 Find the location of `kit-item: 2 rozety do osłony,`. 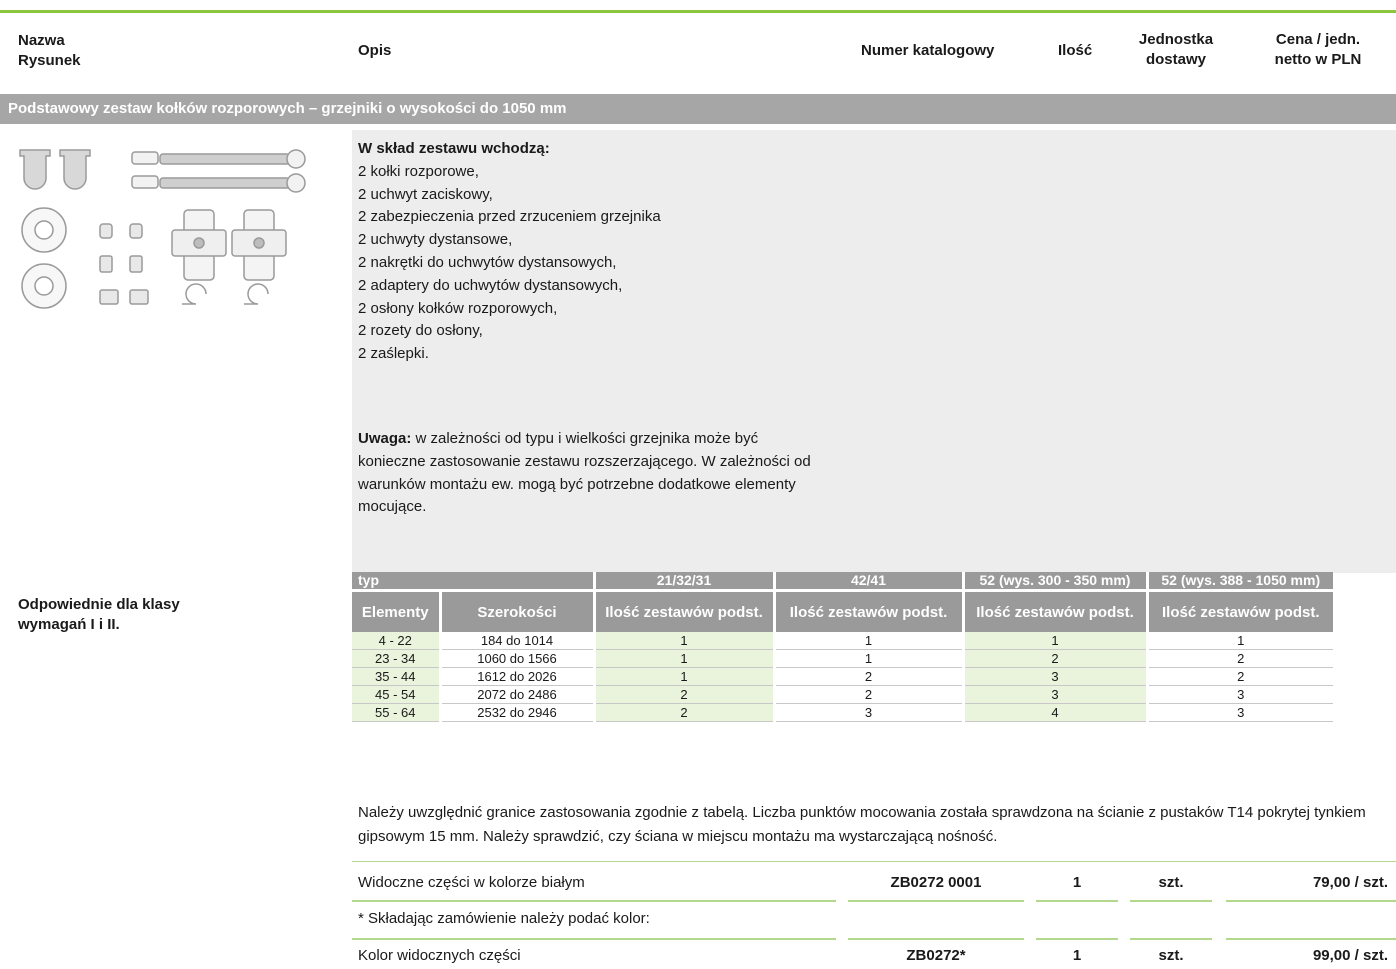

kit-item: 2 rozety do osłony, is located at coordinates (420, 331).